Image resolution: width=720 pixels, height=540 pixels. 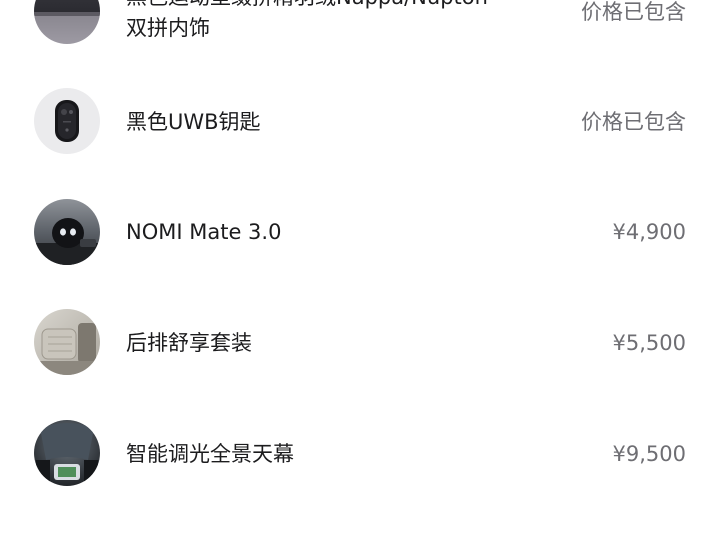 What do you see at coordinates (649, 454) in the screenshot?
I see `item-price: ¥9,500` at bounding box center [649, 454].